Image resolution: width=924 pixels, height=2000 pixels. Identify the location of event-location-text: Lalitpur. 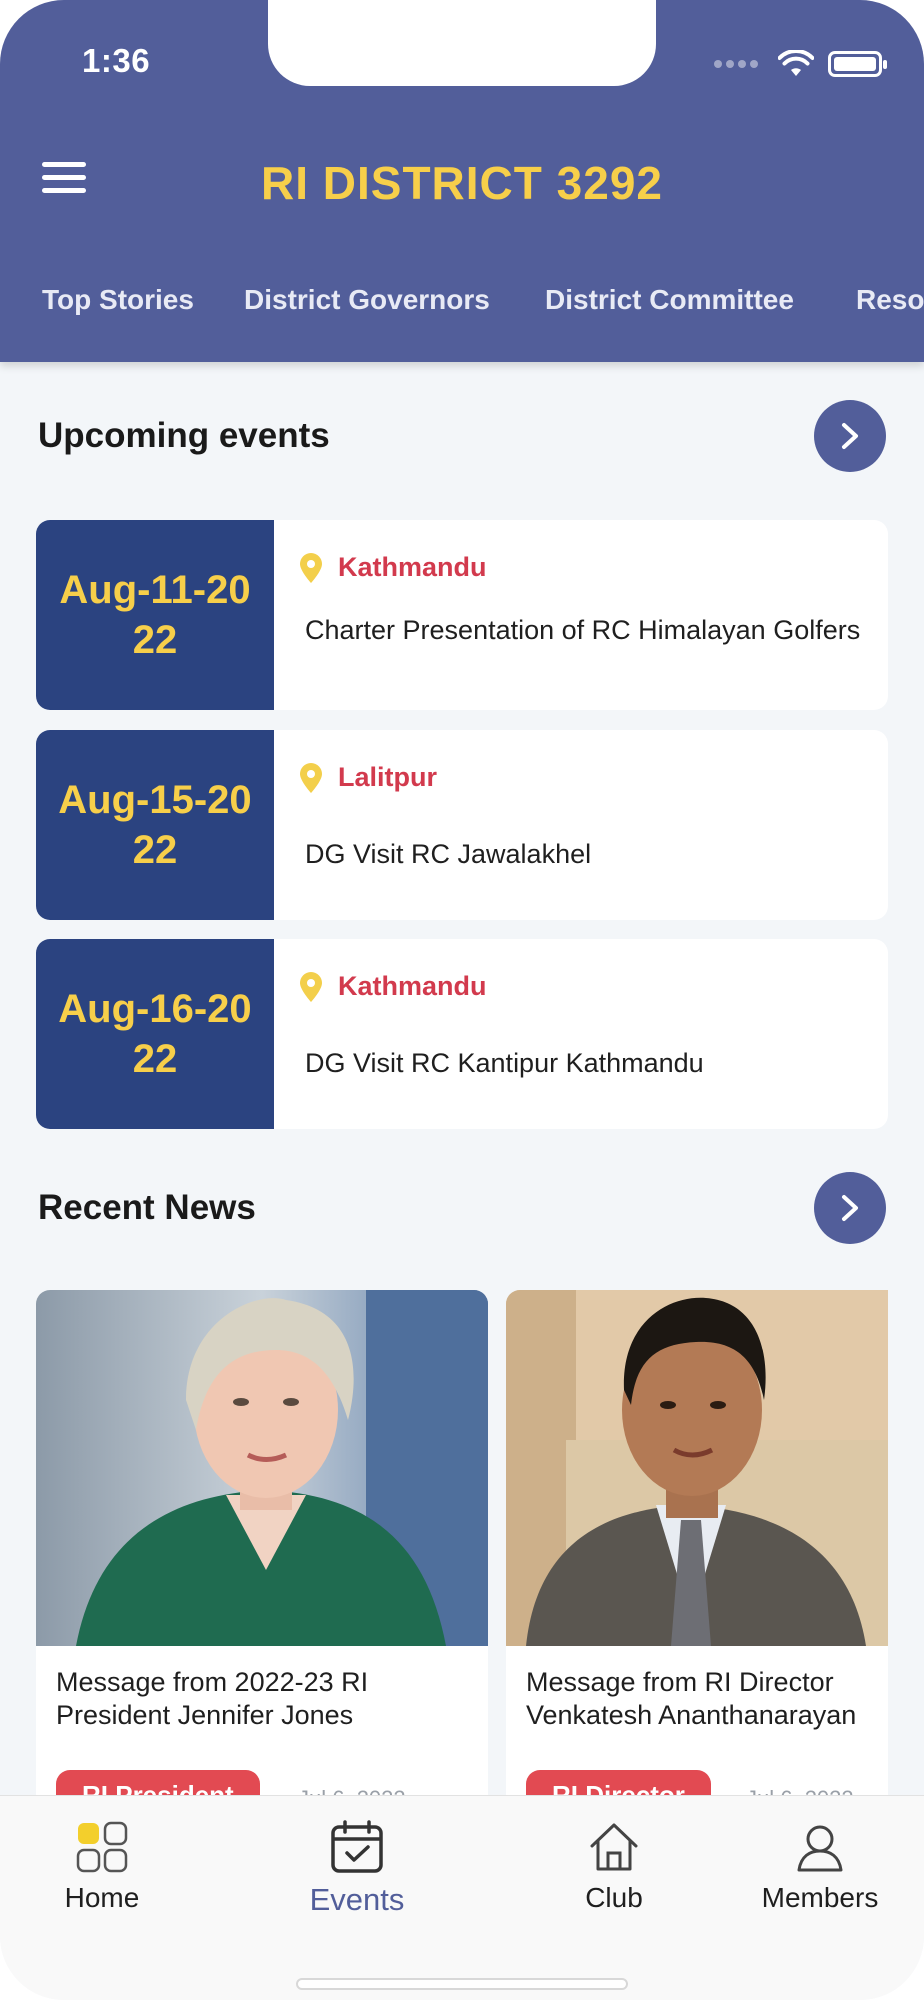
(387, 777).